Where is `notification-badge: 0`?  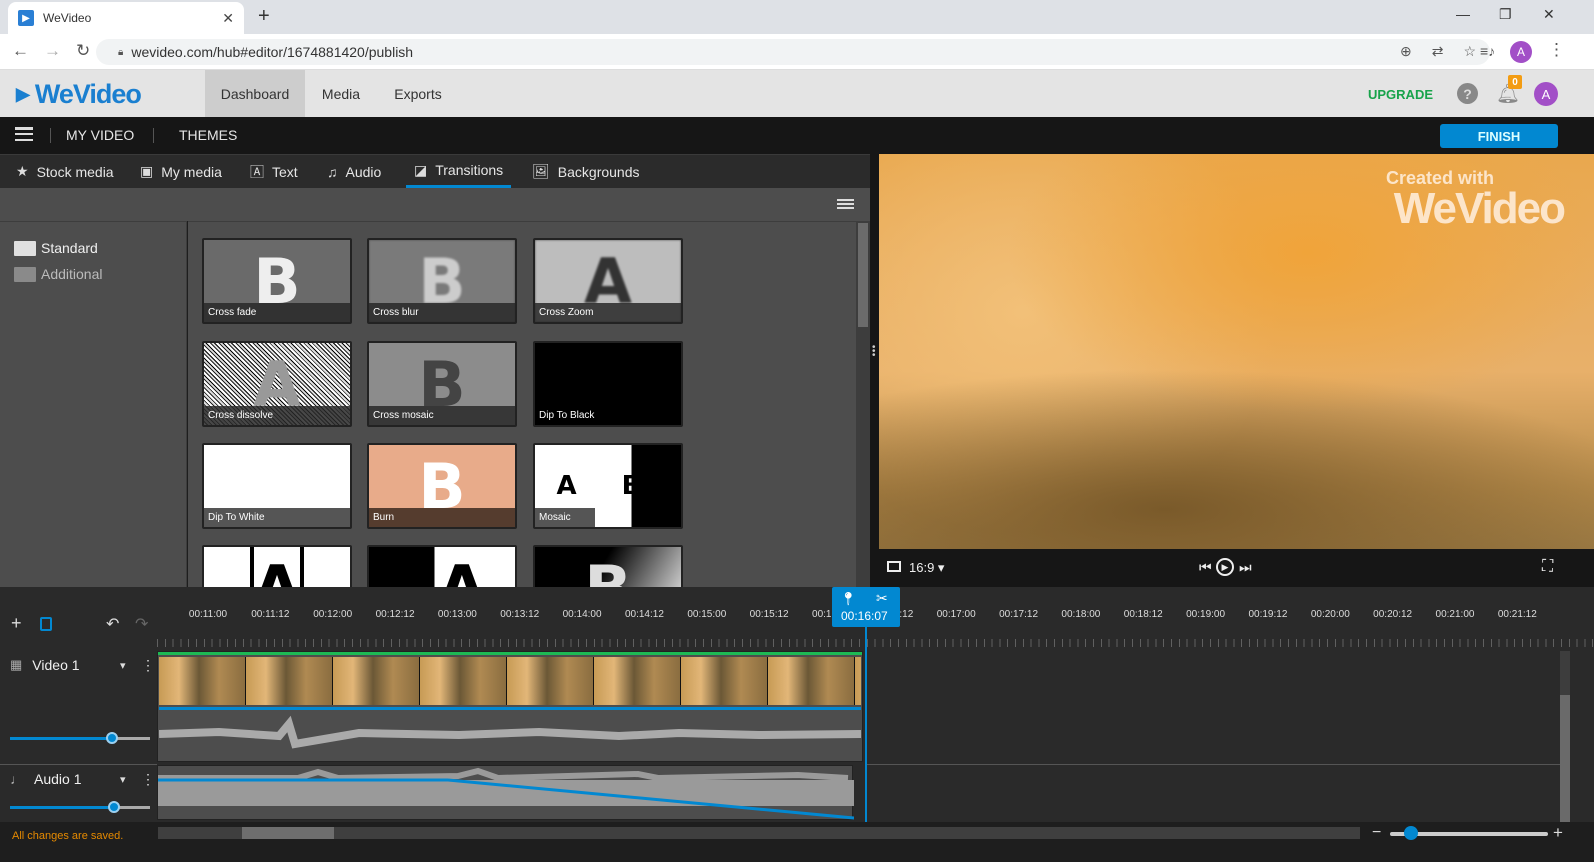
notification-badge: 0 is located at coordinates (1515, 82).